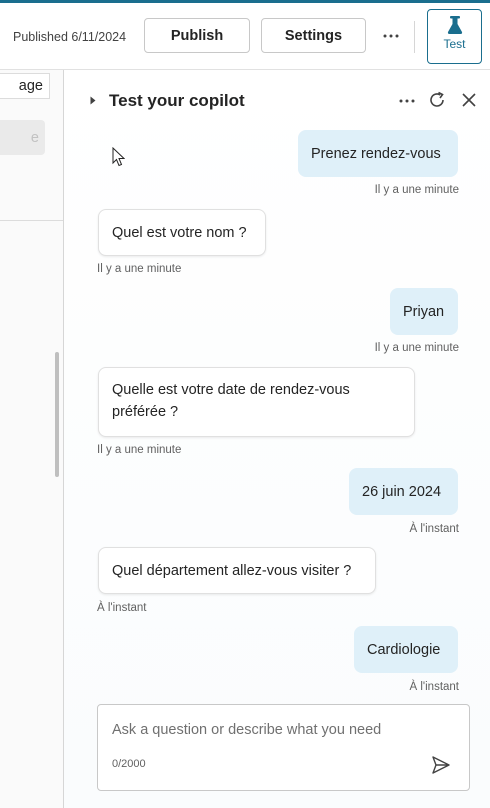 The height and width of the screenshot is (808, 490). Describe the element at coordinates (197, 35) in the screenshot. I see `publish-button: Publish` at that location.